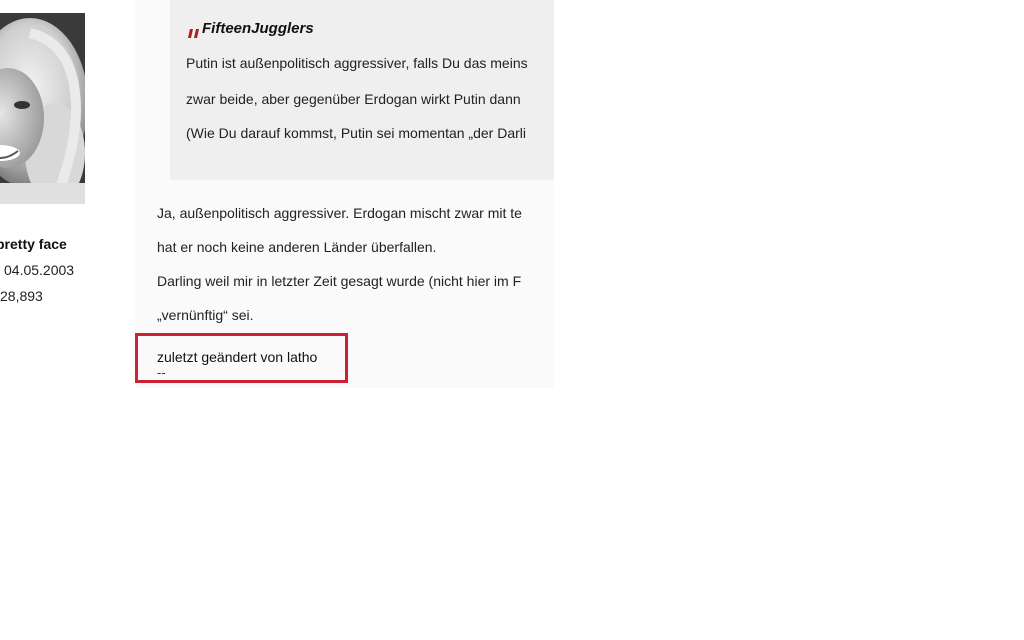  I want to click on username-link: o, so click(0, 216).